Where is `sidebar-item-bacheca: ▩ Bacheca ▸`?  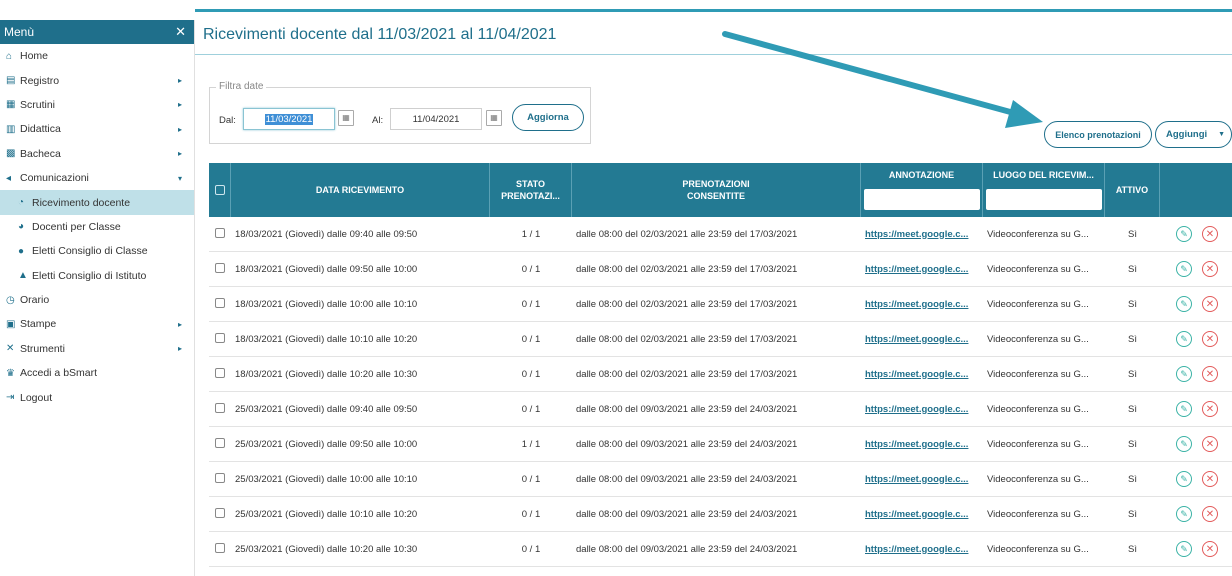
sidebar-item-bacheca: ▩ Bacheca ▸ is located at coordinates (97, 154).